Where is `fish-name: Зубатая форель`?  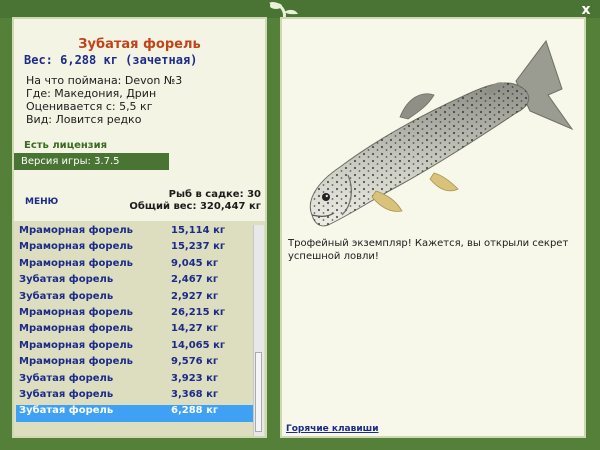 fish-name: Зубатая форель is located at coordinates (139, 44).